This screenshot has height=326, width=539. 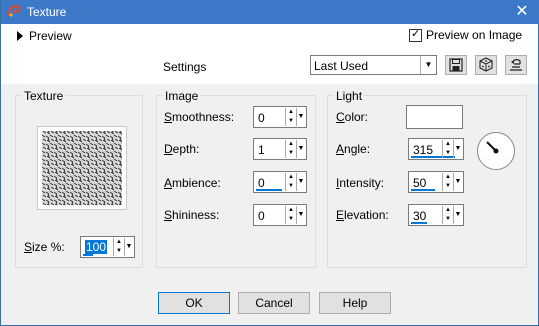 I want to click on depth-up-down-icon: ▲ ▼, so click(x=290, y=149).